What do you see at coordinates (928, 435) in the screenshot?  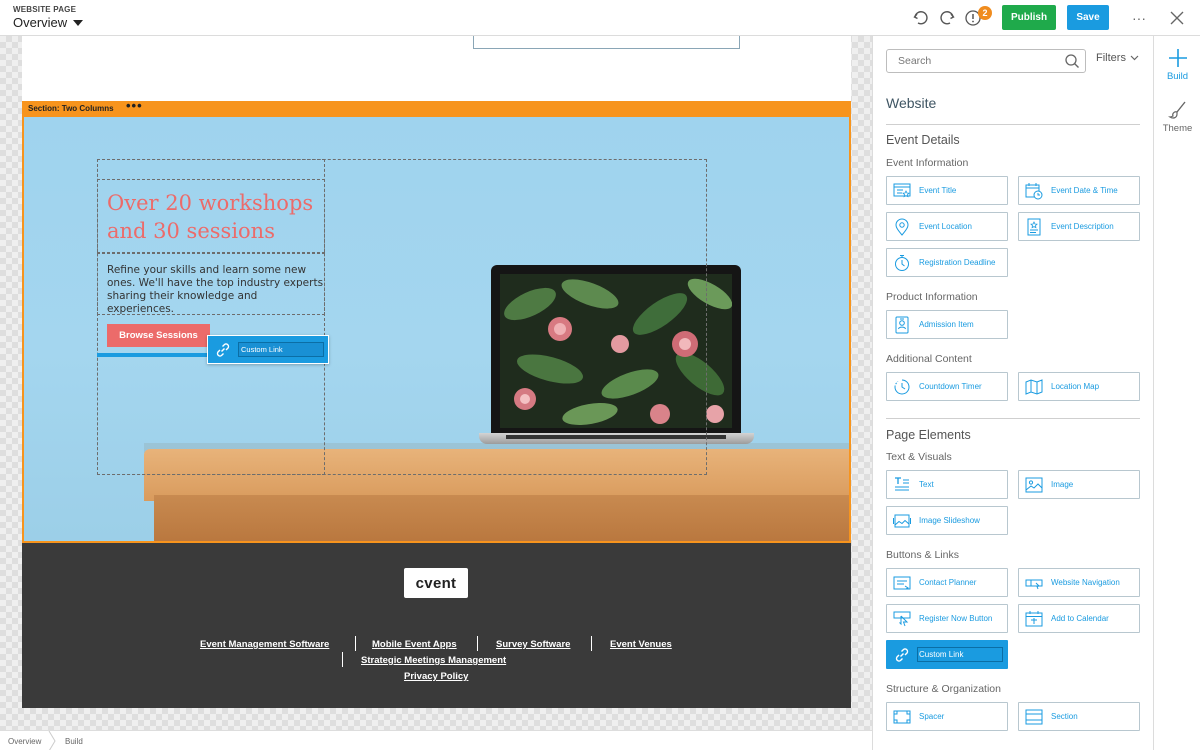 I see `group-title-page-elements: Page Elements` at bounding box center [928, 435].